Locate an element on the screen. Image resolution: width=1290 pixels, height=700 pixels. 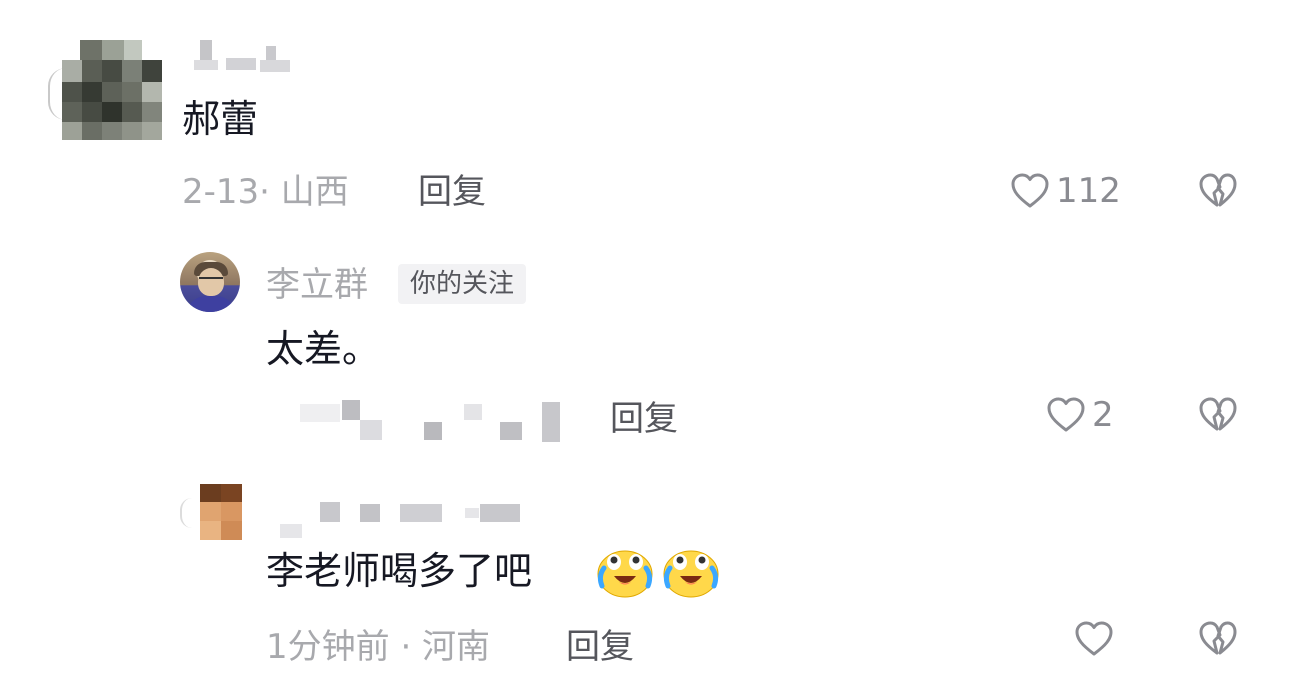
follow-badge: 你的关注 is located at coordinates (462, 284).